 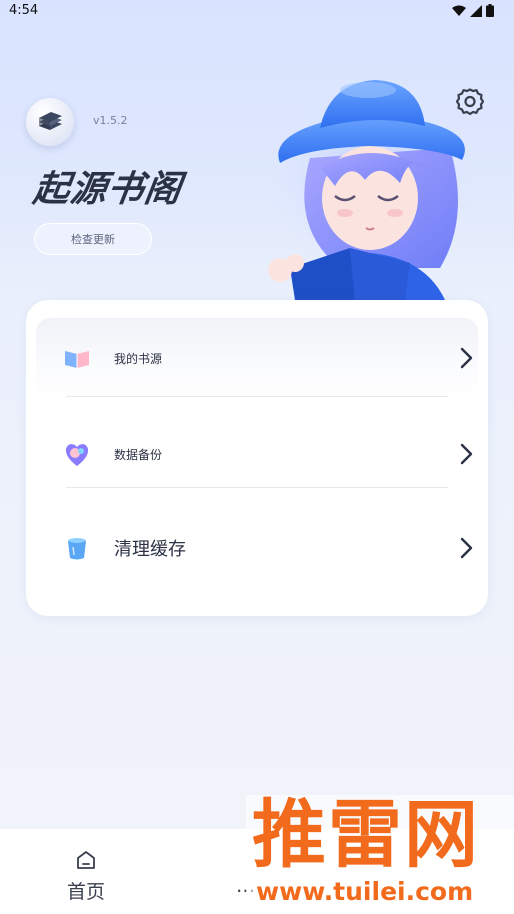 I want to click on trash-can-icon, so click(x=77, y=549).